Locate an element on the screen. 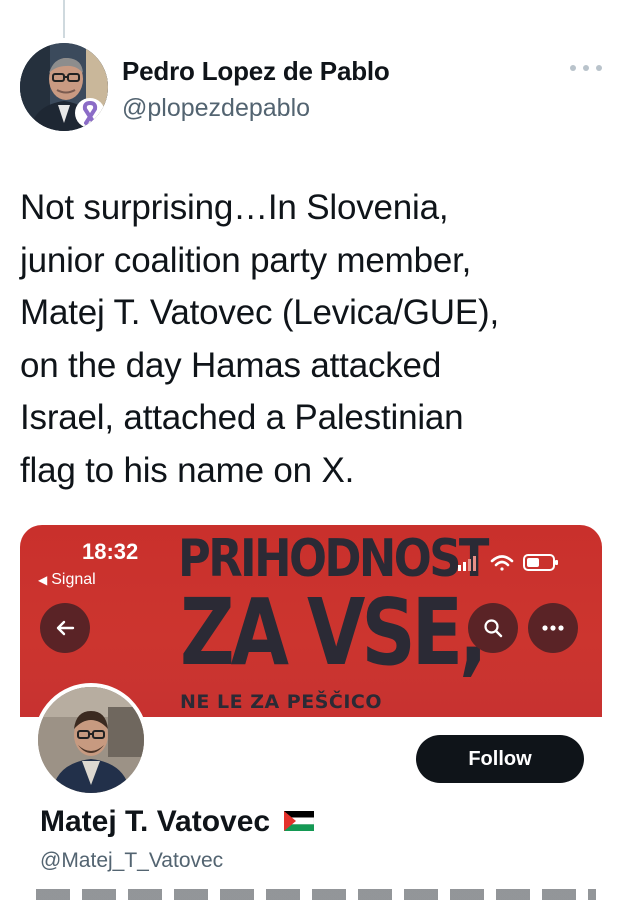 This screenshot has width=622, height=900. author-avatar is located at coordinates (64, 87).